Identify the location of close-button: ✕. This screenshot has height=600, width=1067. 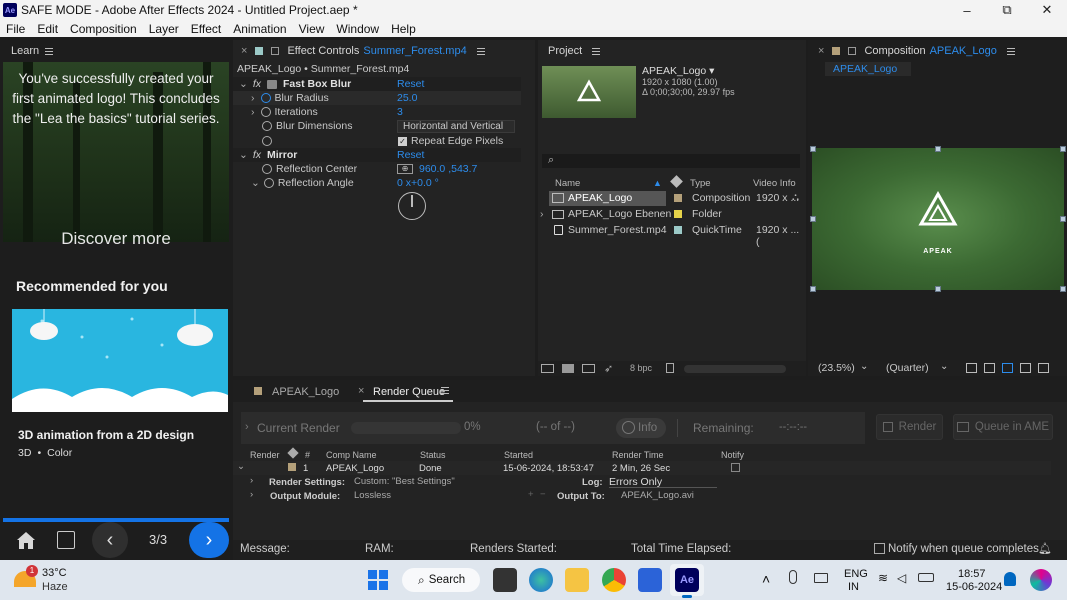
(1047, 10).